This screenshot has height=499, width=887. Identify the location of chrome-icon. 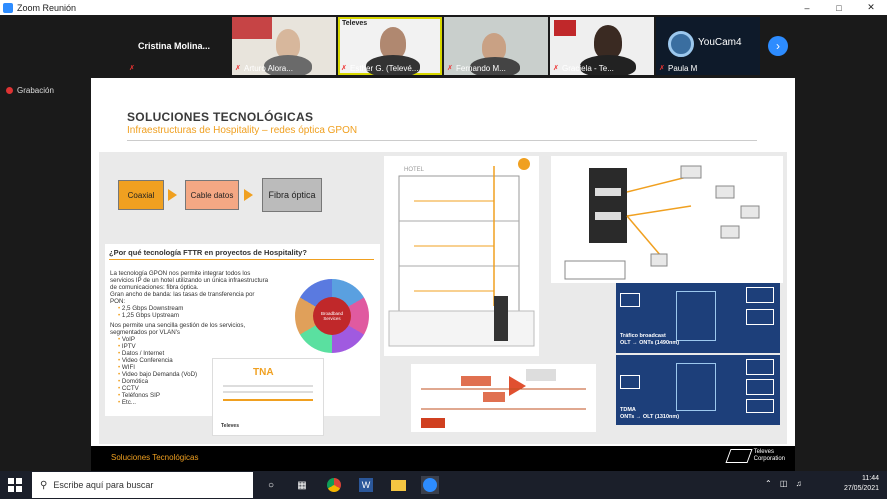
(334, 485).